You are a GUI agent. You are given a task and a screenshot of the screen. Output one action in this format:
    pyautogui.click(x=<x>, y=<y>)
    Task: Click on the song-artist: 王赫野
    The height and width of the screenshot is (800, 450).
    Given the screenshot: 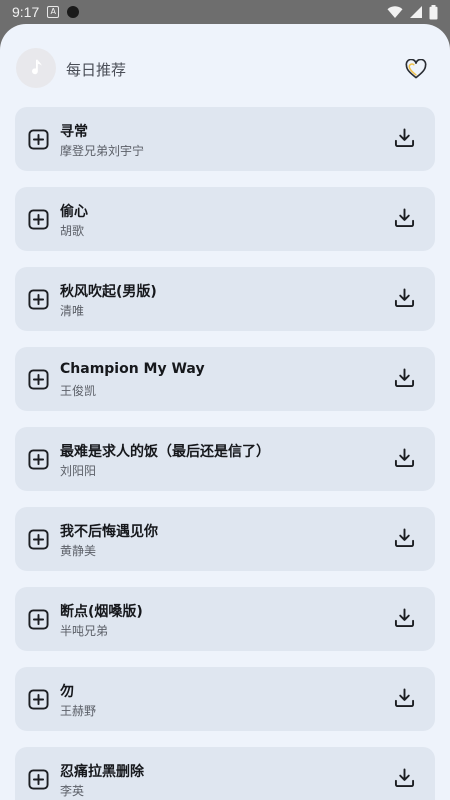 What is the action you would take?
    pyautogui.click(x=78, y=711)
    